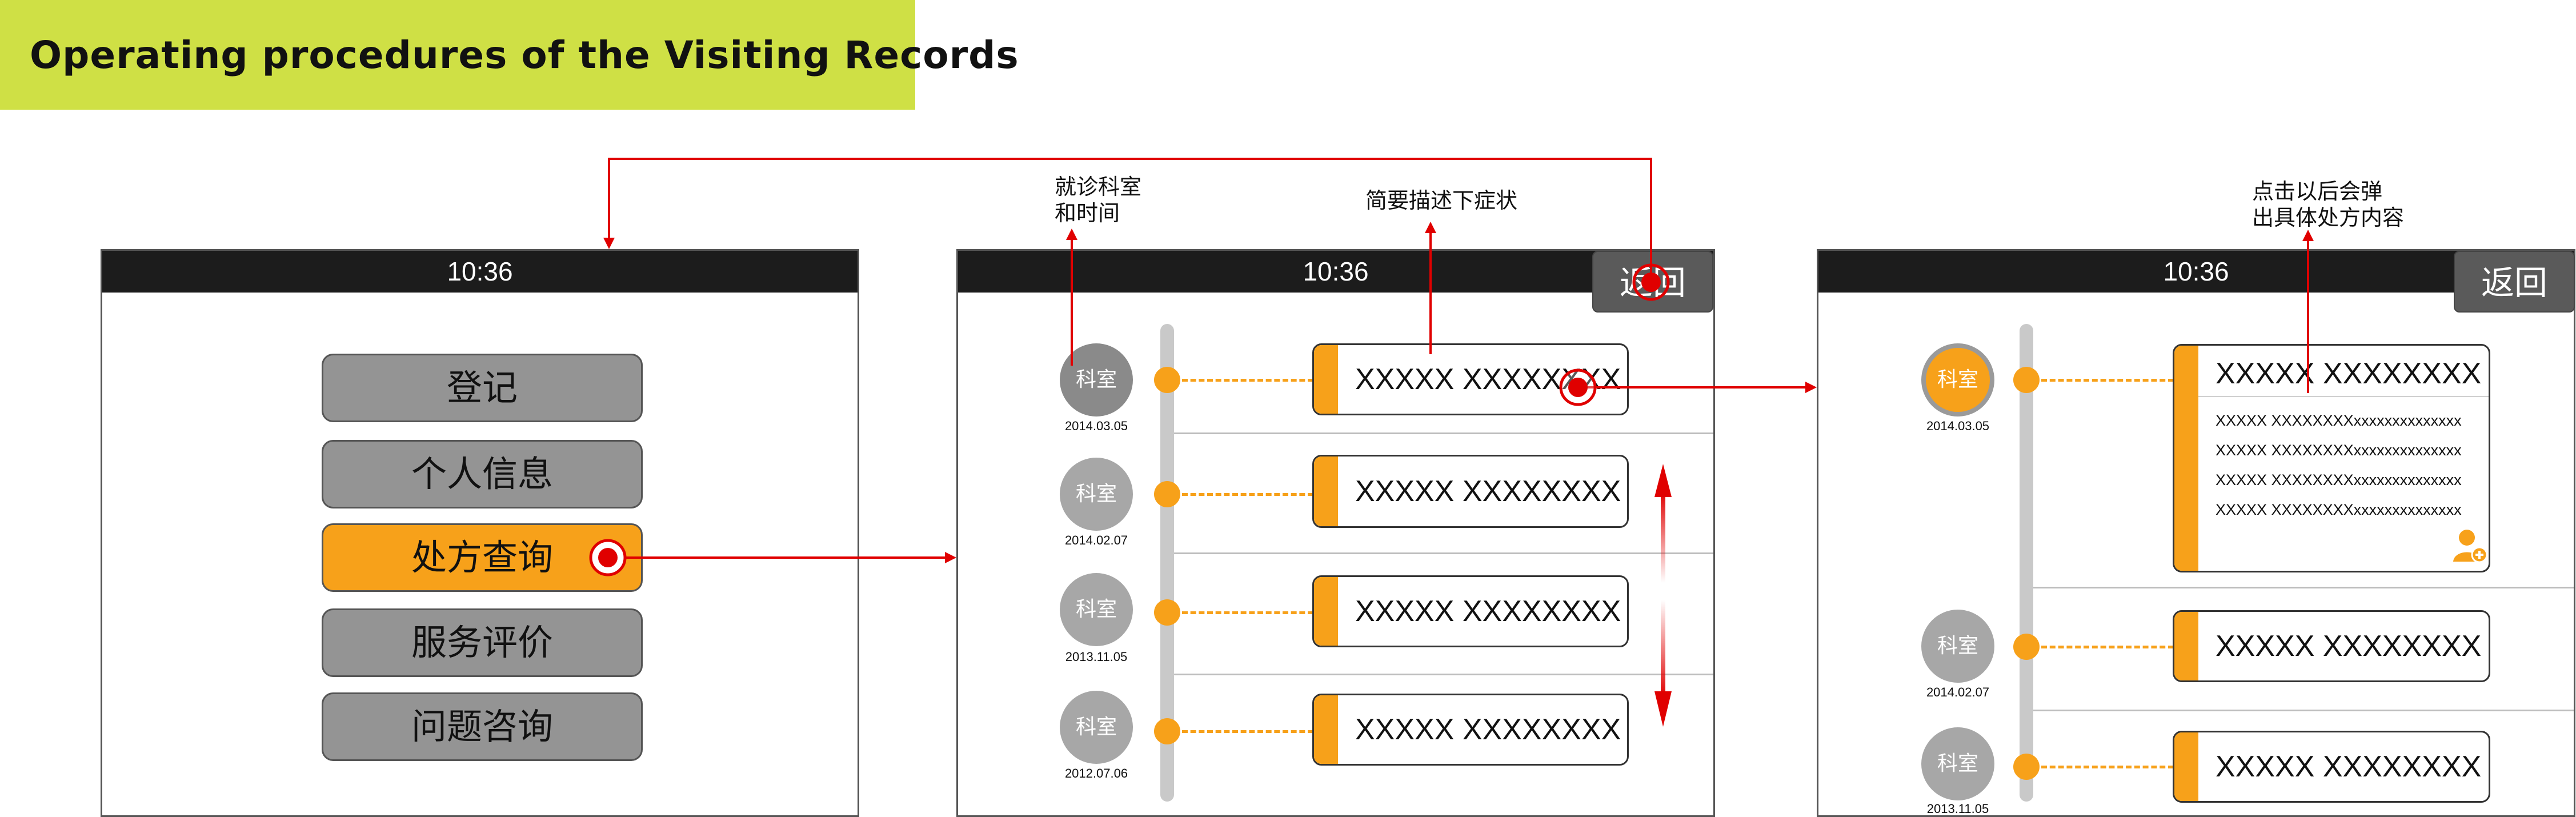 The width and height of the screenshot is (2576, 817). What do you see at coordinates (782, 558) in the screenshot?
I see `menu-to-list-arrow` at bounding box center [782, 558].